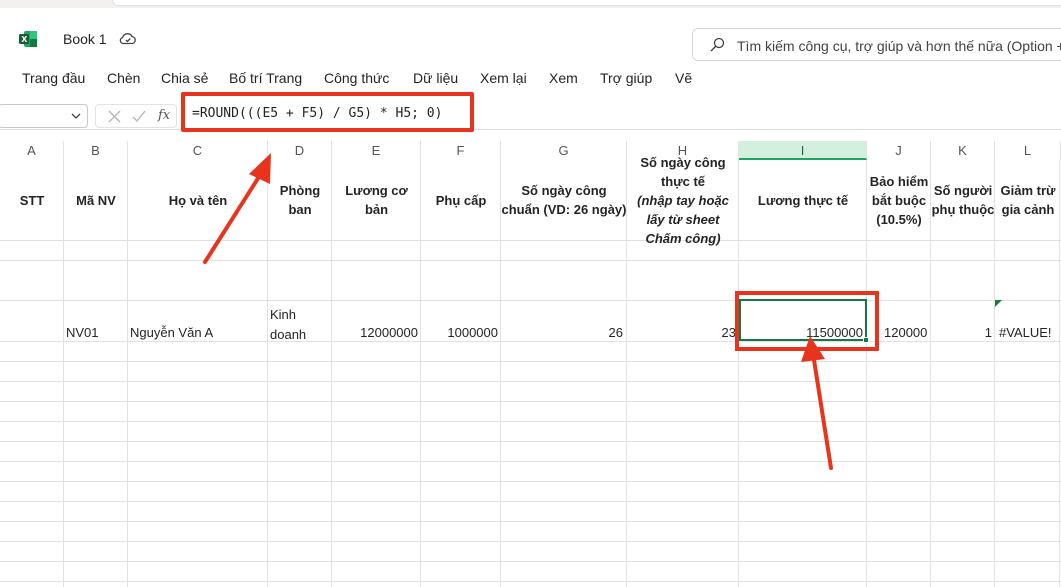 This screenshot has height=587, width=1061. I want to click on formula-bar: fx =ROUND(((E5 + F5) / G5) * H5; 0), so click(530, 115).